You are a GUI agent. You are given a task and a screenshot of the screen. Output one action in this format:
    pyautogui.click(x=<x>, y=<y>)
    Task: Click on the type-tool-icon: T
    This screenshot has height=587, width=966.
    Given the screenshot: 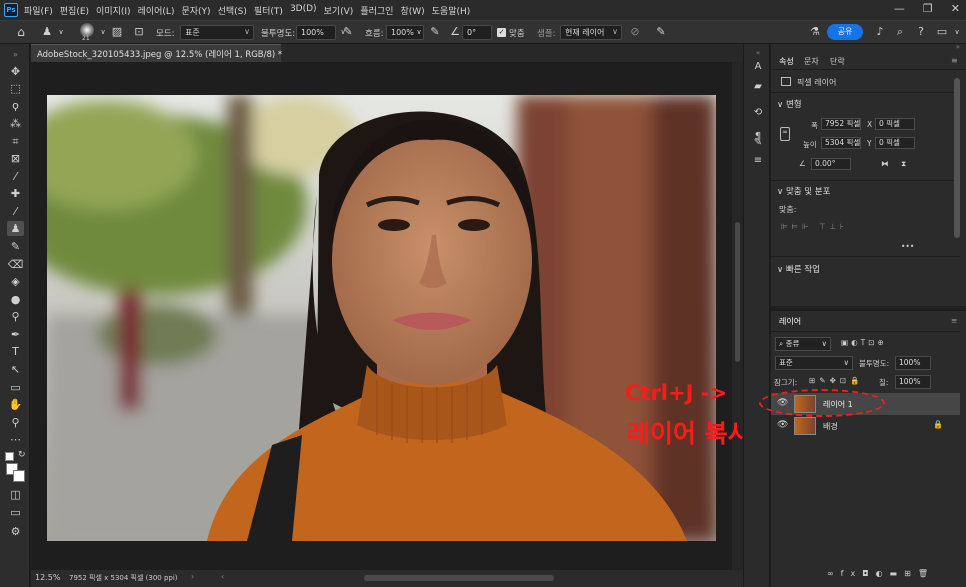 What is the action you would take?
    pyautogui.click(x=15, y=351)
    